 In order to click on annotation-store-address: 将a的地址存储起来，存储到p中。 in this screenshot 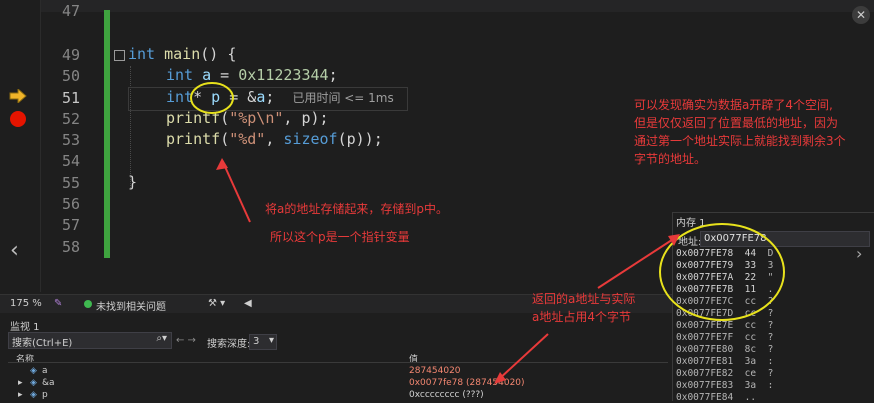, I will do `click(356, 209)`.